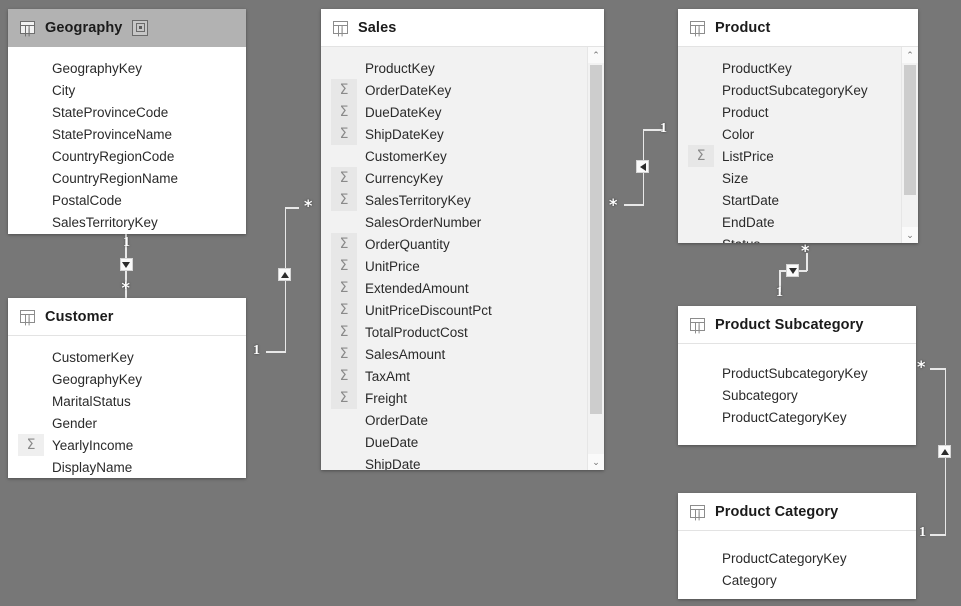 The height and width of the screenshot is (606, 961). I want to click on cross-filter-direction-sales-product, so click(642, 166).